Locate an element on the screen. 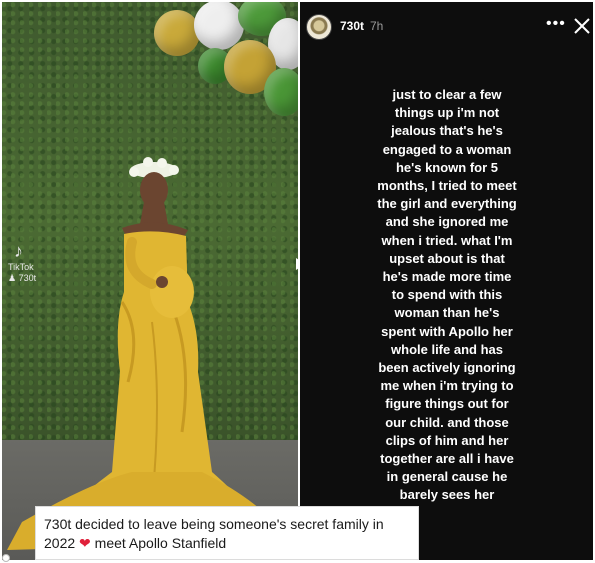 The width and height of the screenshot is (595, 563). heart-icon: ❤ is located at coordinates (85, 543).